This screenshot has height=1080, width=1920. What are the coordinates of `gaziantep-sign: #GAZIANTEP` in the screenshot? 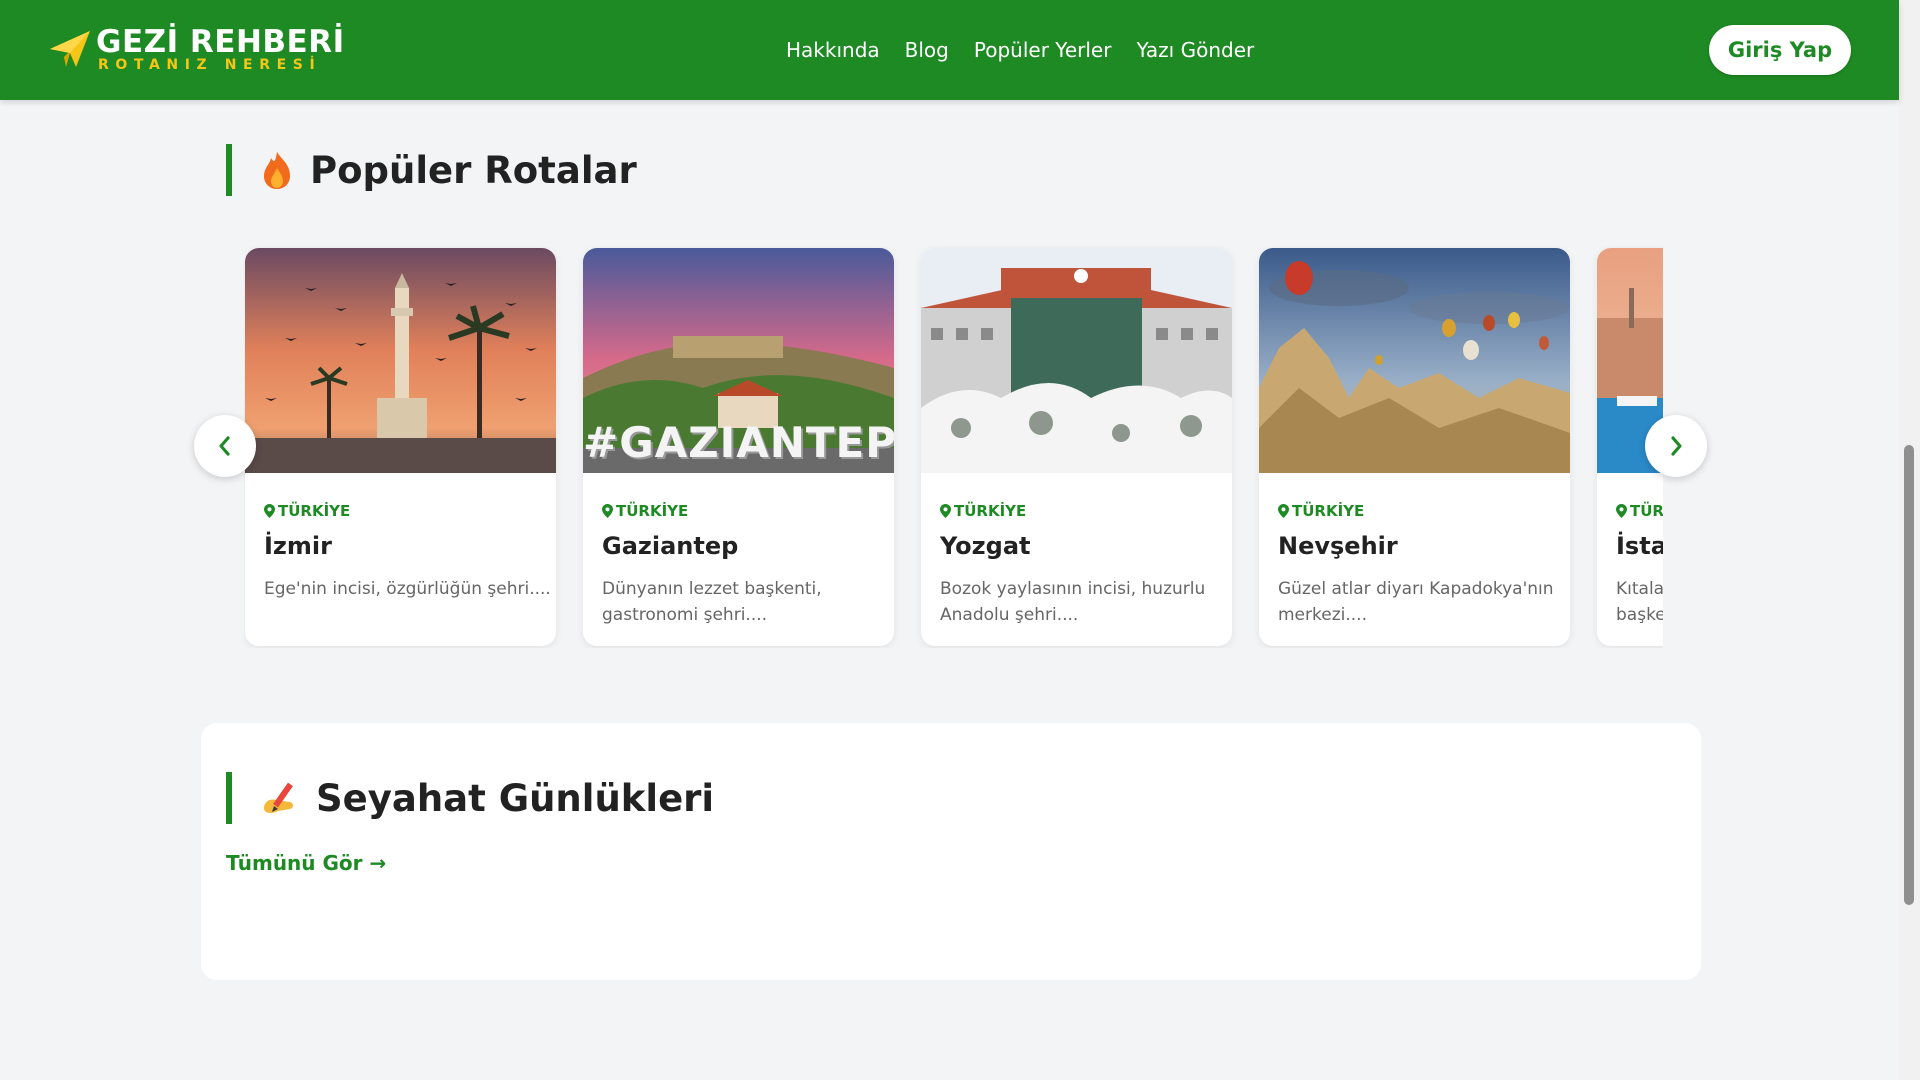 It's located at (738, 442).